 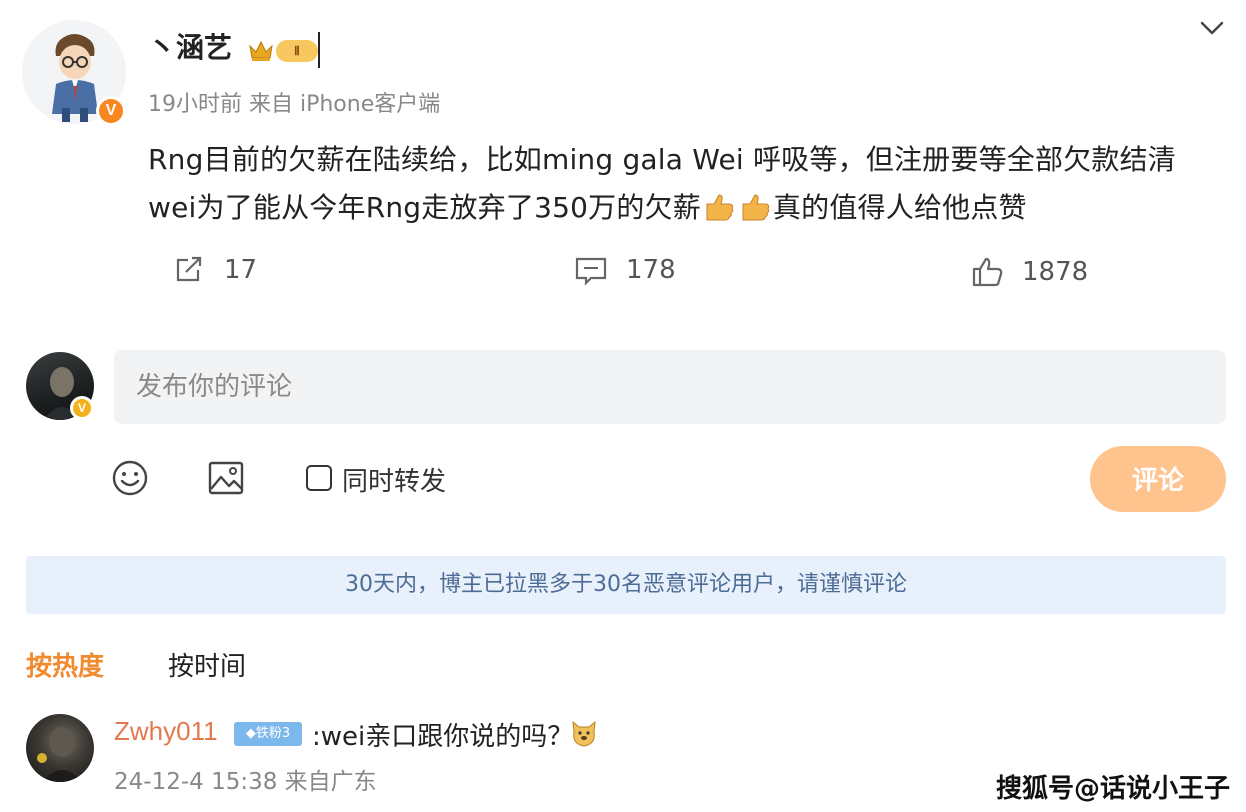 What do you see at coordinates (166, 731) in the screenshot?
I see `commenter-name: Zwhy011` at bounding box center [166, 731].